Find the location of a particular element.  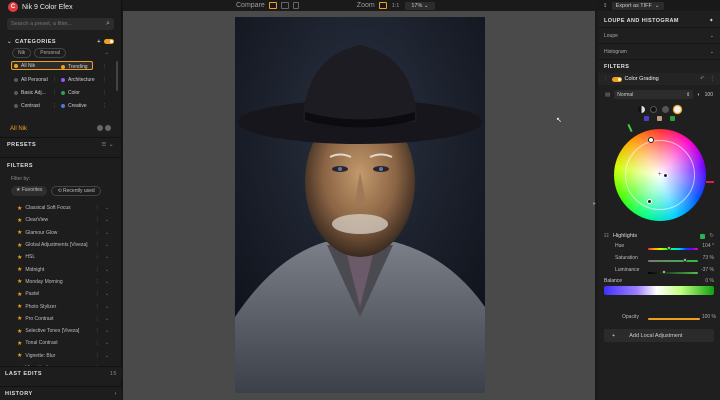

list-view-icon: ☰ ⌄ is located at coordinates (107, 145).